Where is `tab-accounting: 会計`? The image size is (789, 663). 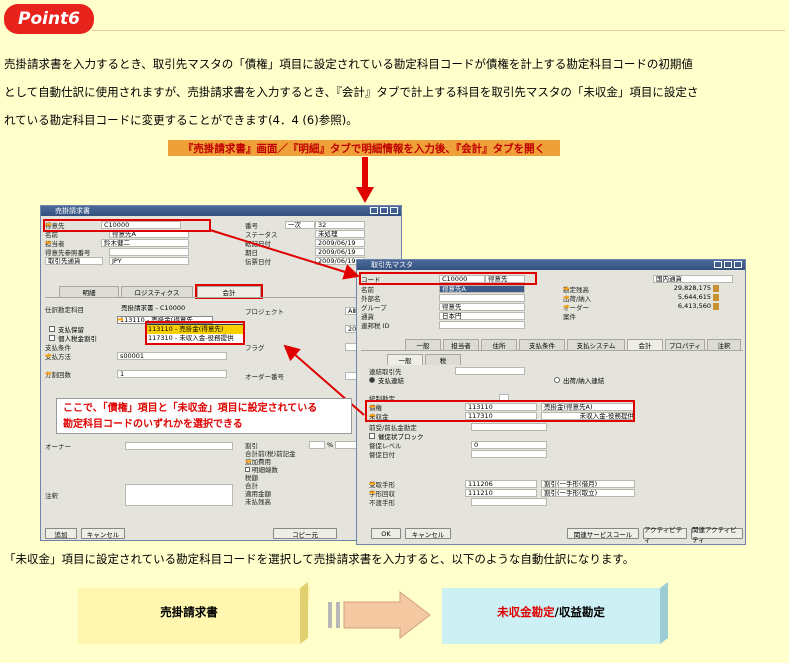
tab-accounting: 会計 is located at coordinates (645, 344).